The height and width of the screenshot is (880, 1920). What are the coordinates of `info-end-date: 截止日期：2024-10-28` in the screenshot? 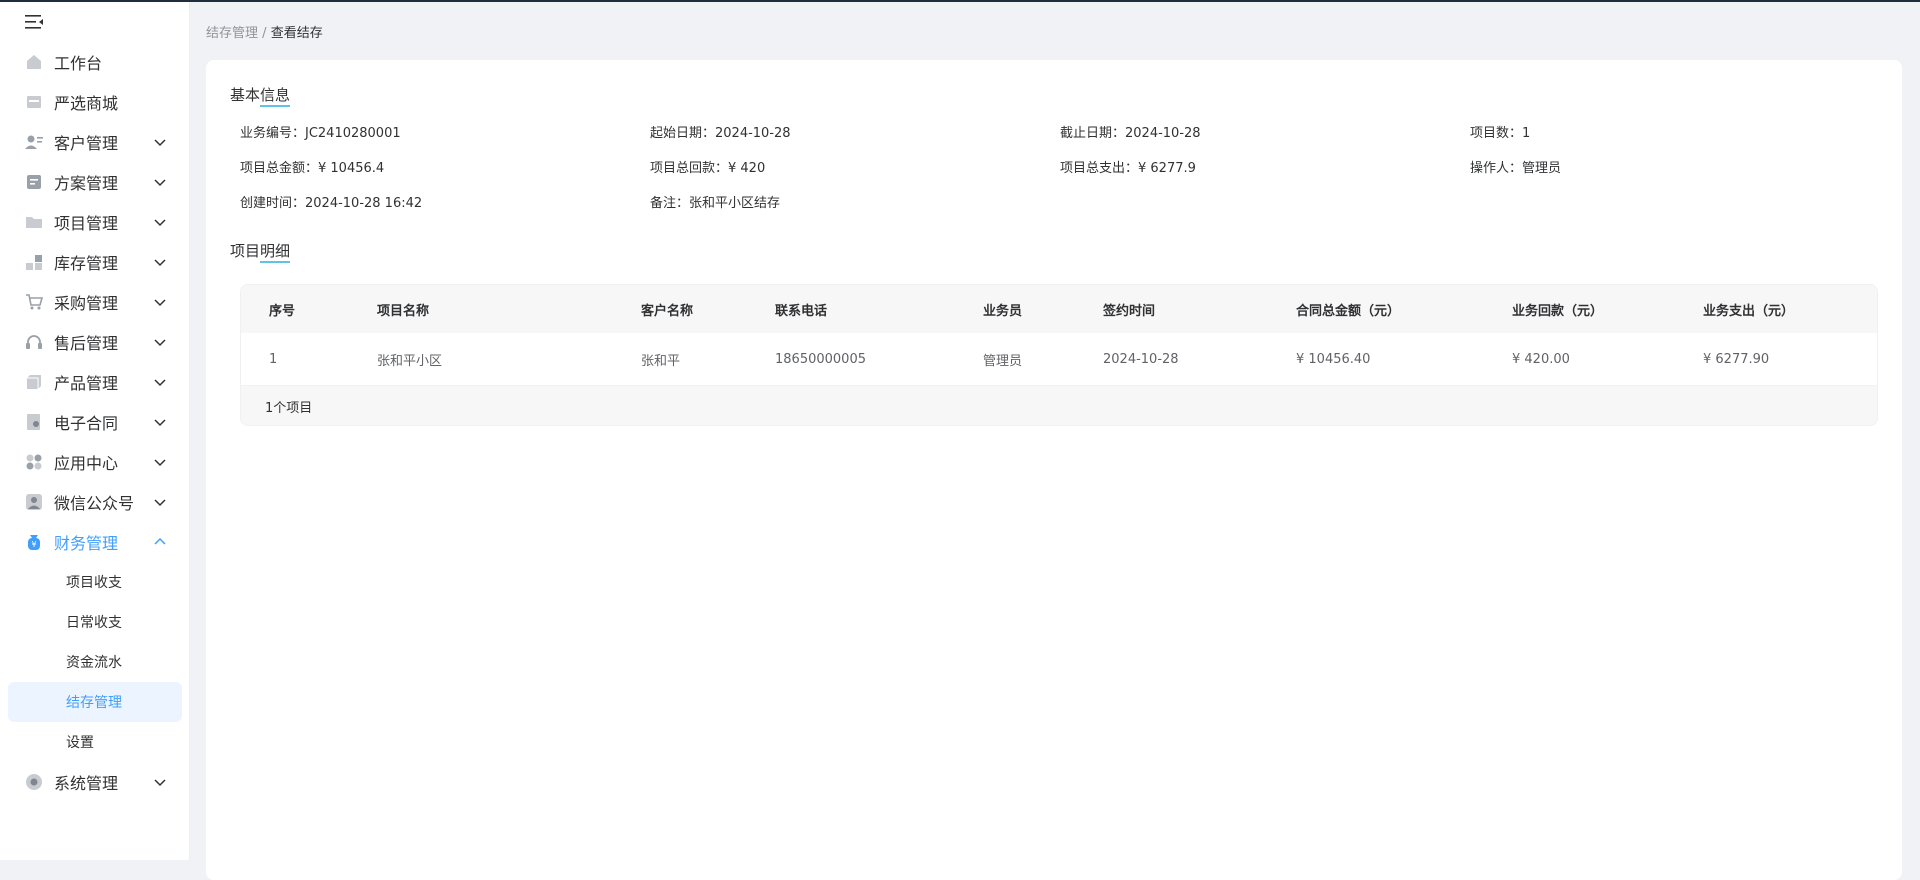 It's located at (1130, 133).